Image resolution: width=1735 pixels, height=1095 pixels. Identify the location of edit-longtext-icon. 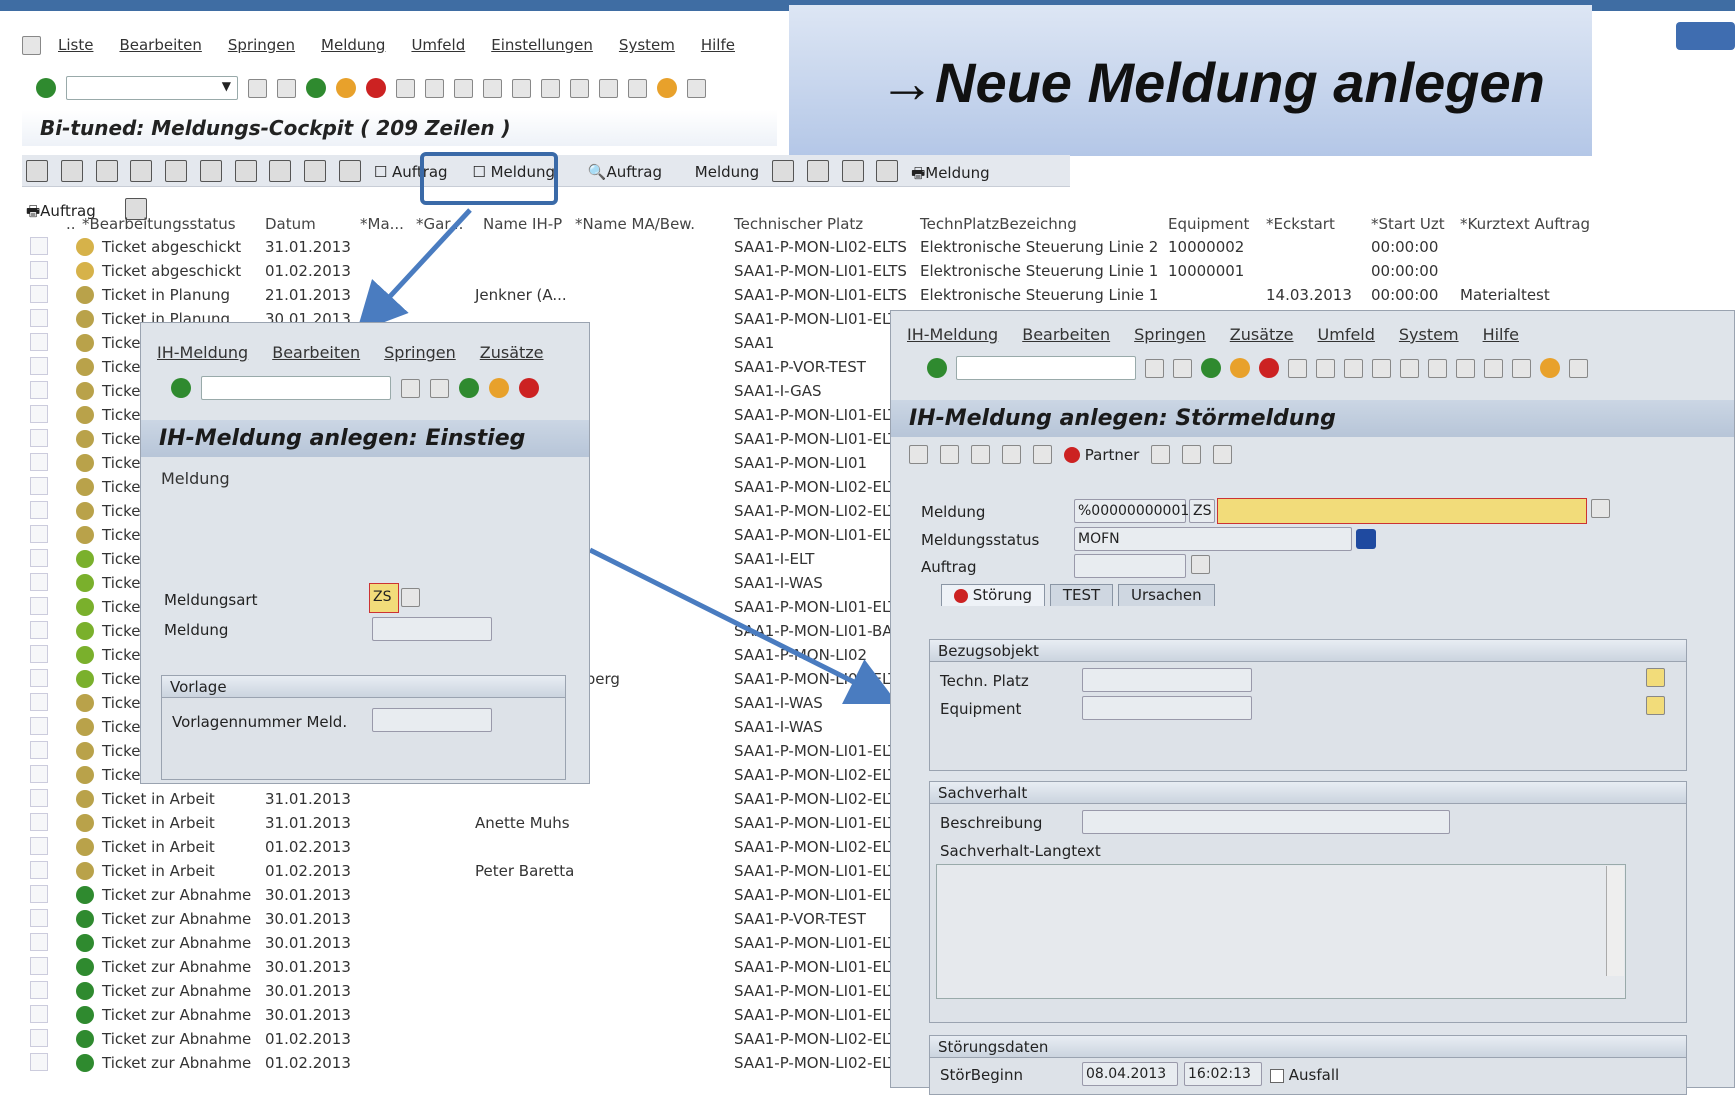
(1600, 508).